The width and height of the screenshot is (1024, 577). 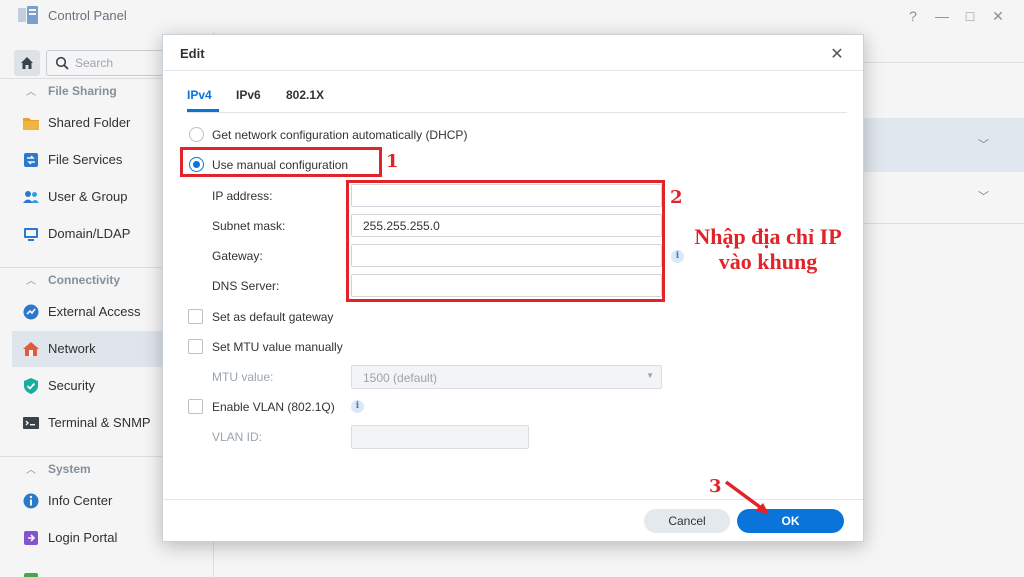 I want to click on annotation-arrow-icon, so click(x=746, y=497).